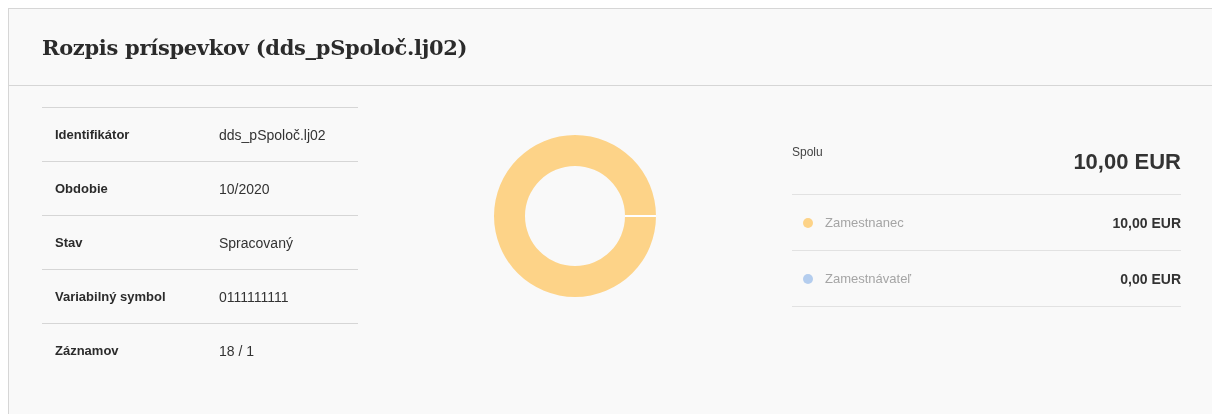  Describe the element at coordinates (256, 242) in the screenshot. I see `detail-value: Spracovaný` at that location.